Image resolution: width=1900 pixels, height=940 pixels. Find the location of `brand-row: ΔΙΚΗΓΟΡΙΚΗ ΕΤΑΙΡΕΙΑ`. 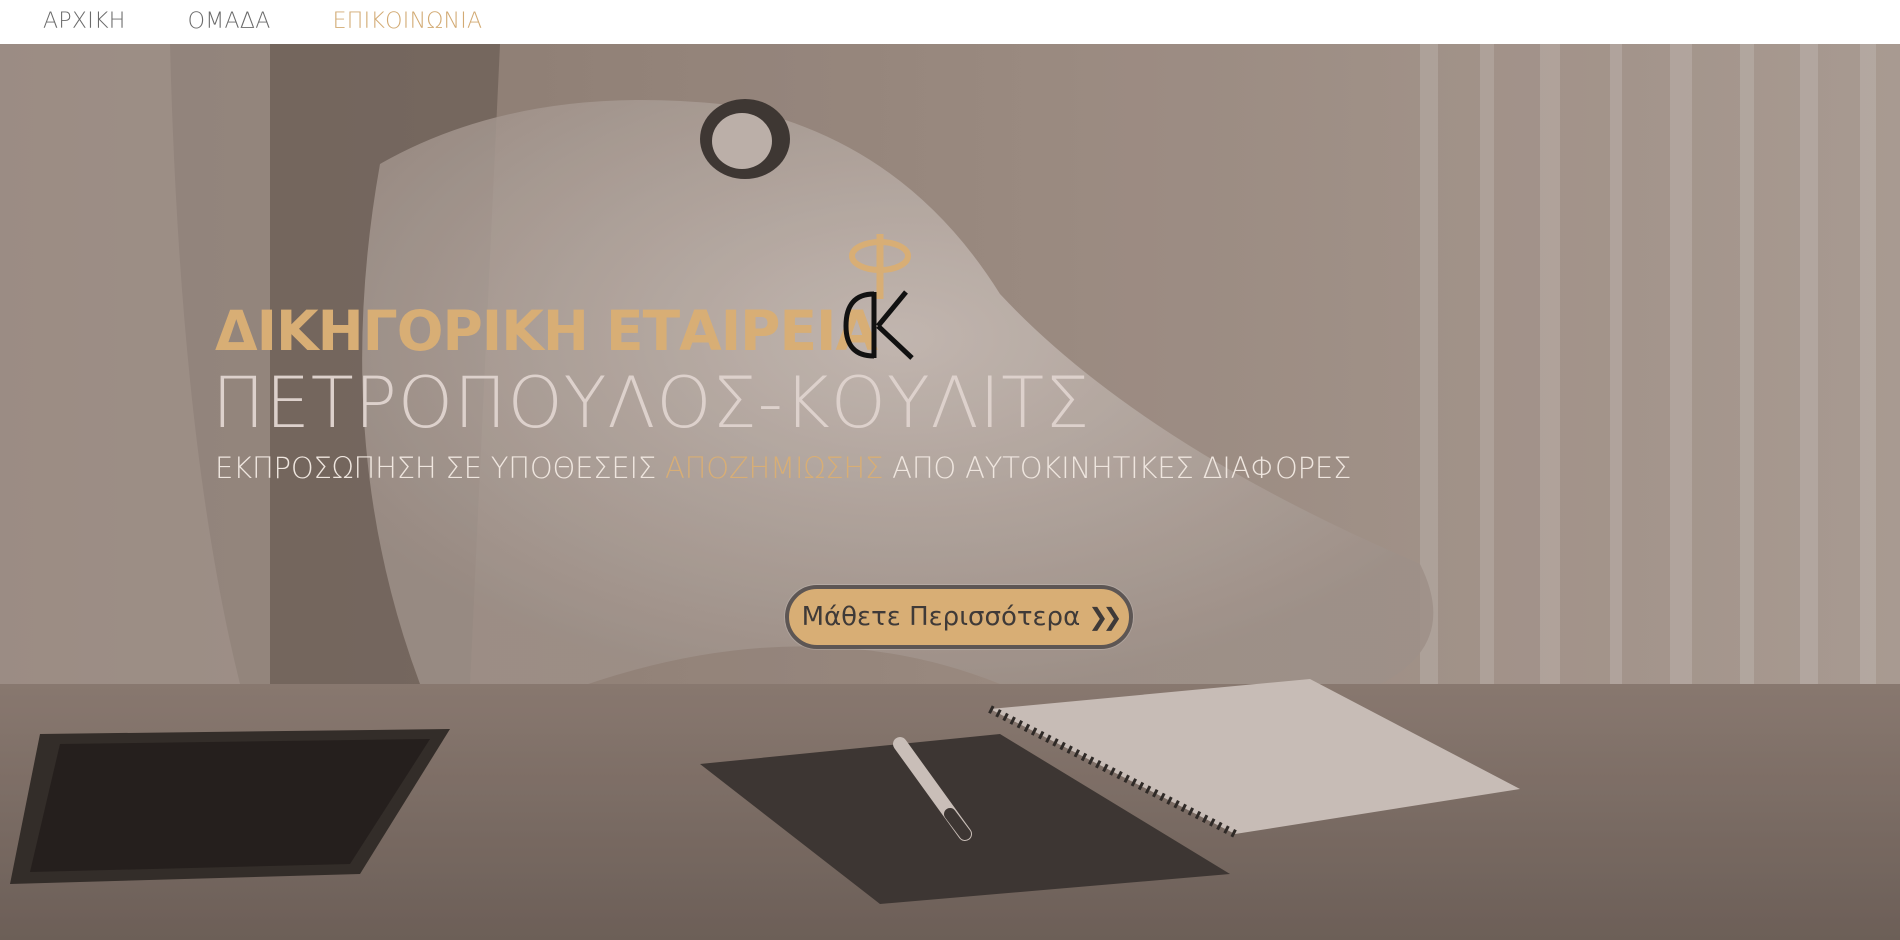

brand-row: ΔΙΚΗΓΟΡΙΚΗ ΕΤΑΙΡΕΙΑ is located at coordinates (665, 278).